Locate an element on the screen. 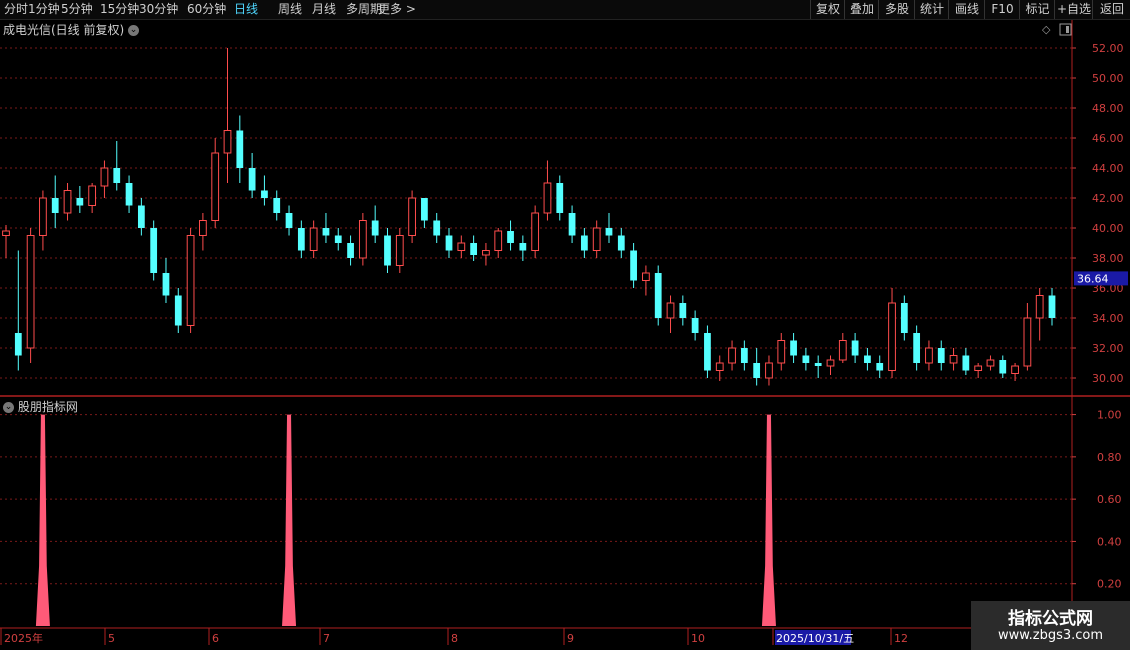  date-label: 12 is located at coordinates (901, 638).